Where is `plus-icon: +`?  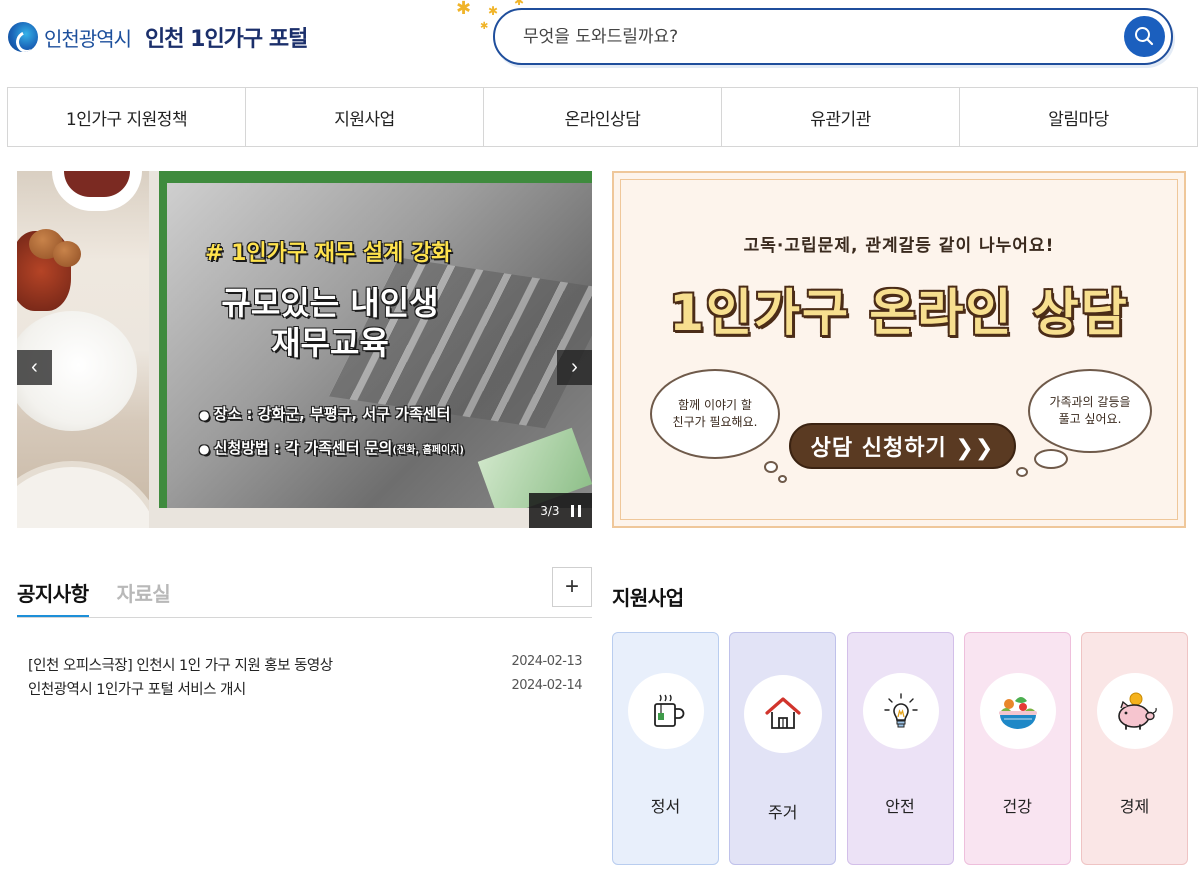
plus-icon: + is located at coordinates (571, 586).